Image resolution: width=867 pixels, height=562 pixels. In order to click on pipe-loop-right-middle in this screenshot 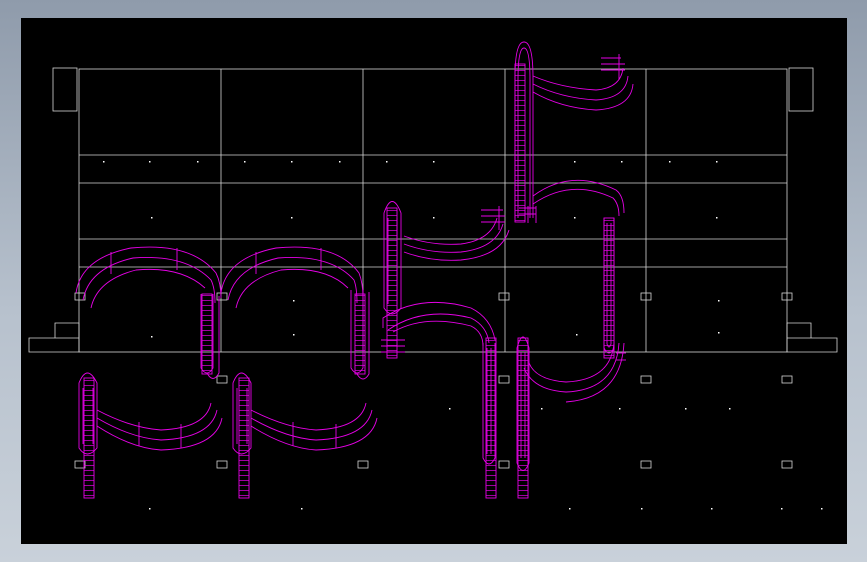, I will do `click(574, 310)`.